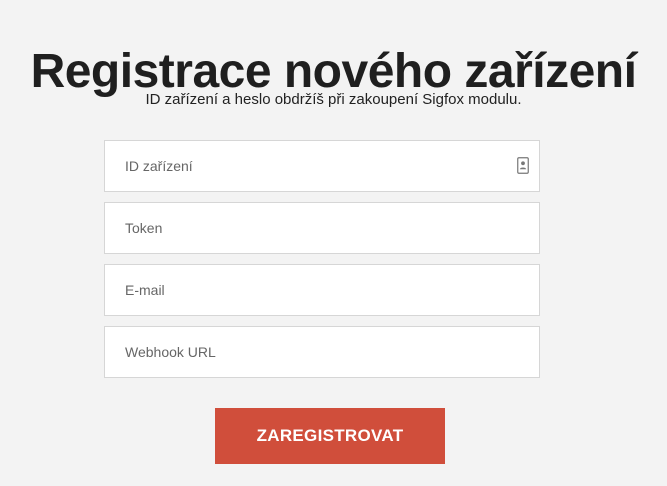 Image resolution: width=667 pixels, height=486 pixels. I want to click on register-button: ZAREGISTROVAT, so click(330, 436).